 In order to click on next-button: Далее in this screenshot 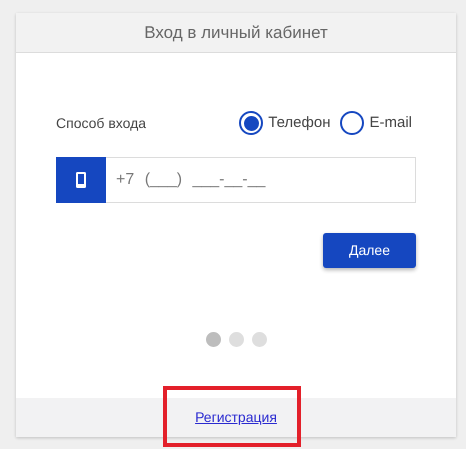, I will do `click(369, 250)`.